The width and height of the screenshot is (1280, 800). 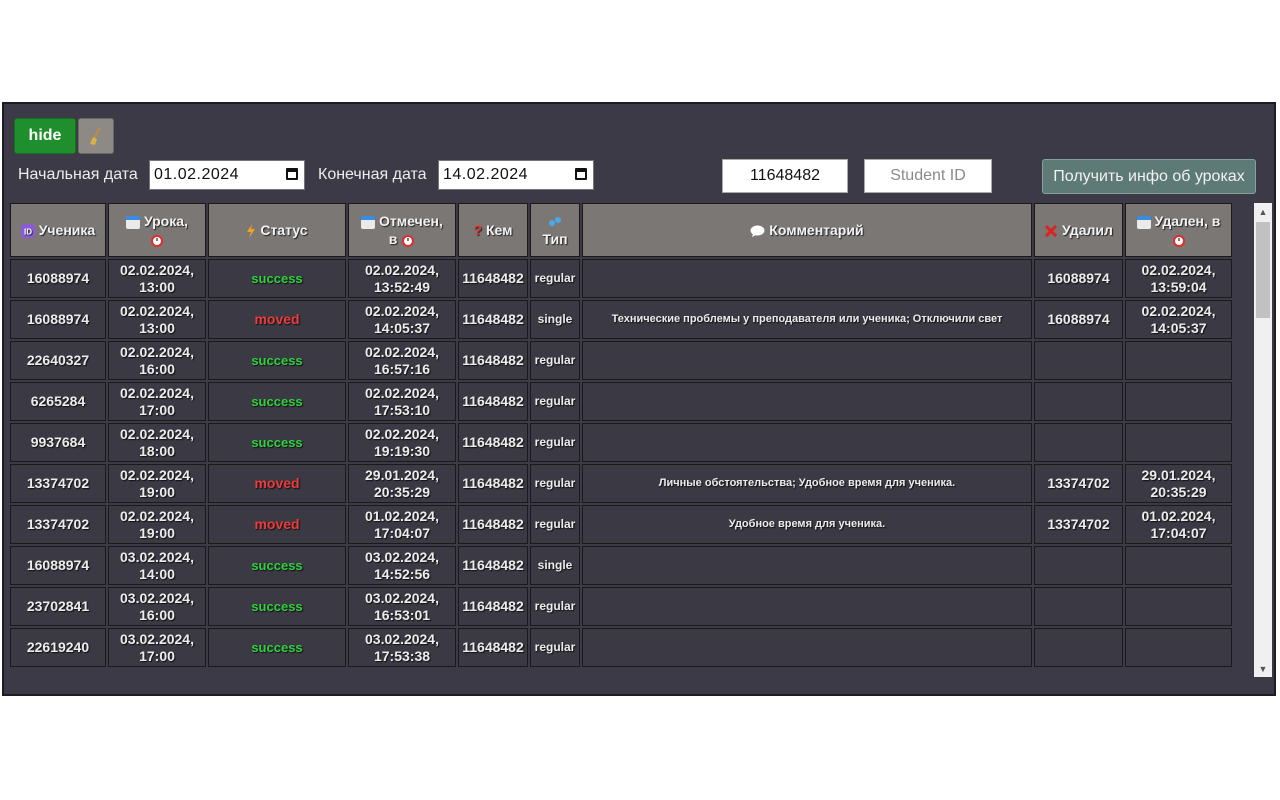 I want to click on cell-lesson-datetime: 02.02.2024, 17:00, so click(x=157, y=401).